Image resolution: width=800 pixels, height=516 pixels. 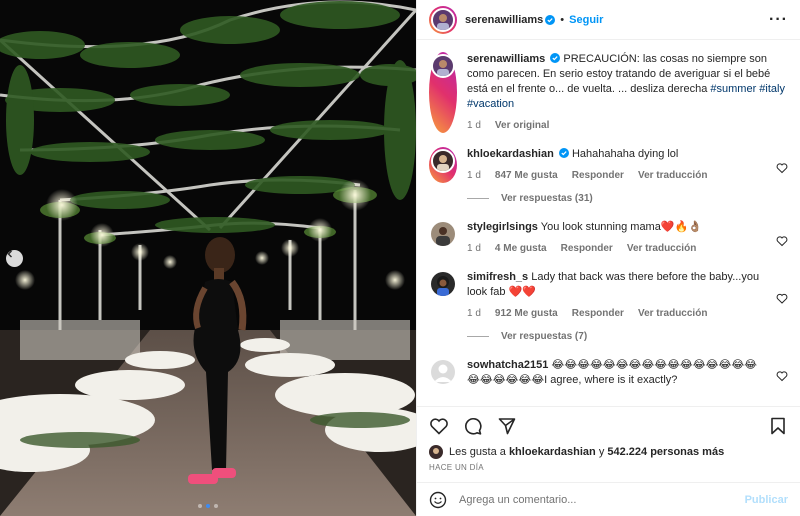 I want to click on liker-avatar, so click(x=436, y=452).